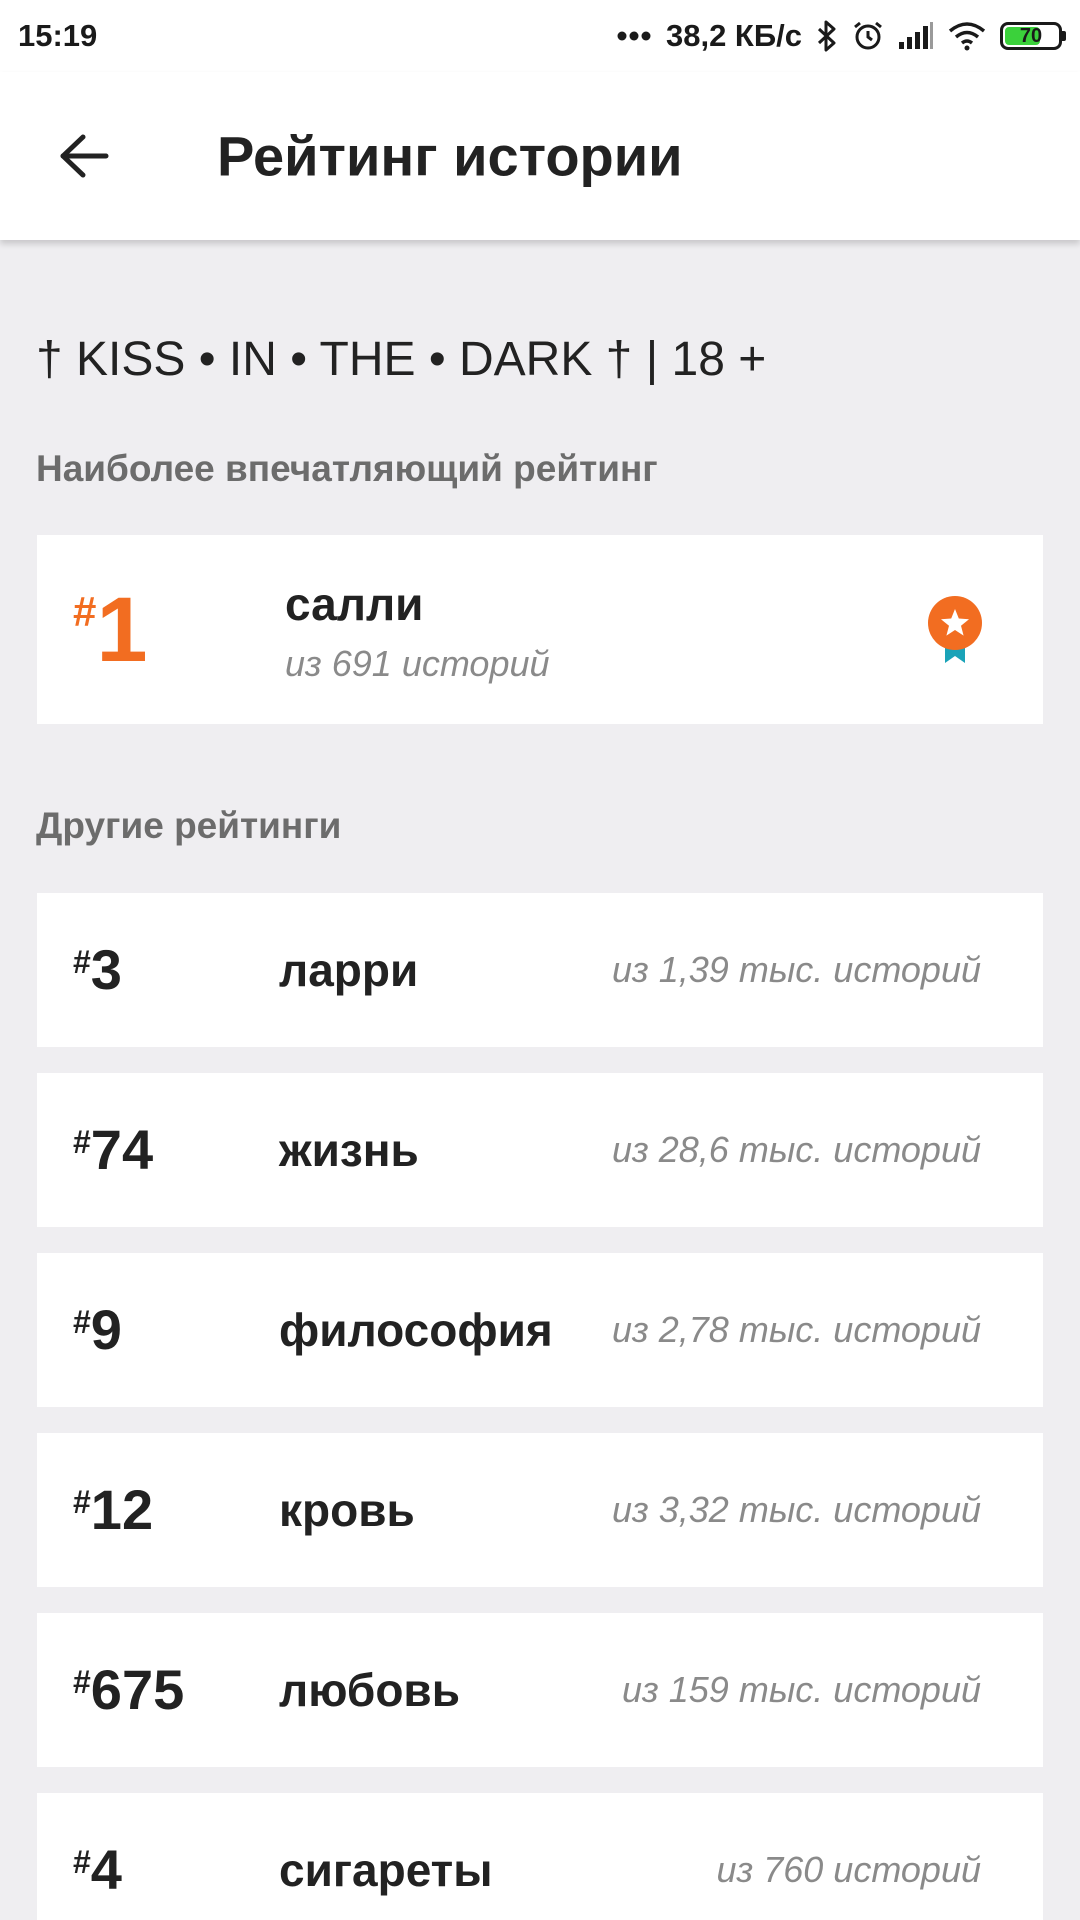 The width and height of the screenshot is (1080, 1920). What do you see at coordinates (450, 156) in the screenshot?
I see `page-title: Рейтинг истории` at bounding box center [450, 156].